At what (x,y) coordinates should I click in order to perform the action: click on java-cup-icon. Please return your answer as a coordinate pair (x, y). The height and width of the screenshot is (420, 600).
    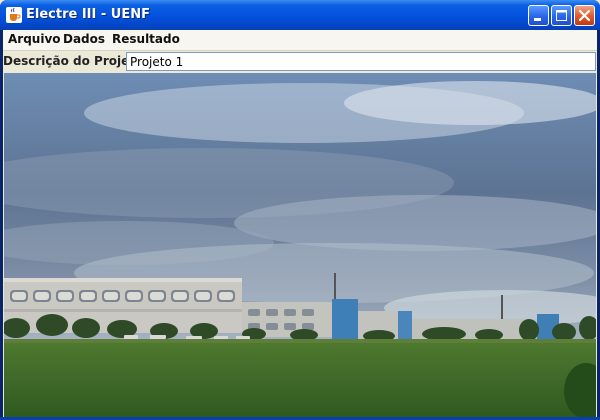
    Looking at the image, I should click on (14, 15).